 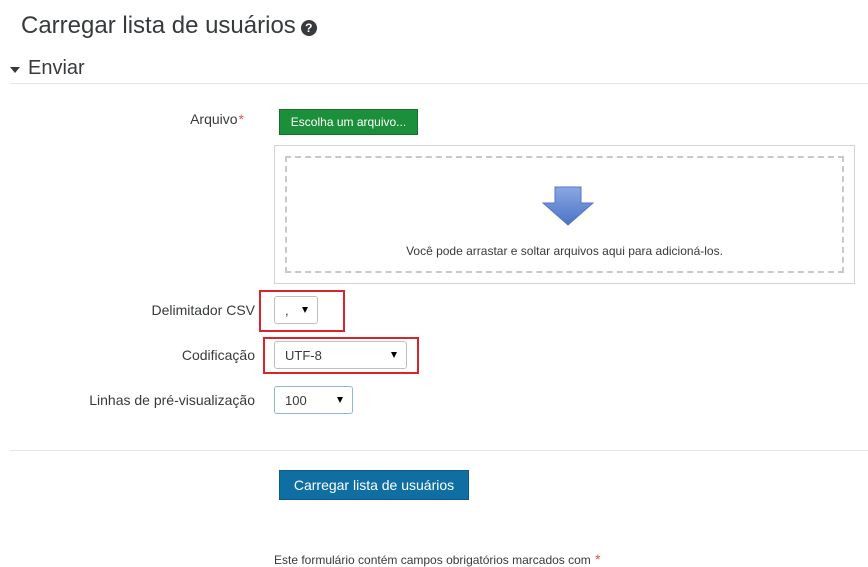 I want to click on preview-rows-selected-value: 100, so click(x=296, y=400).